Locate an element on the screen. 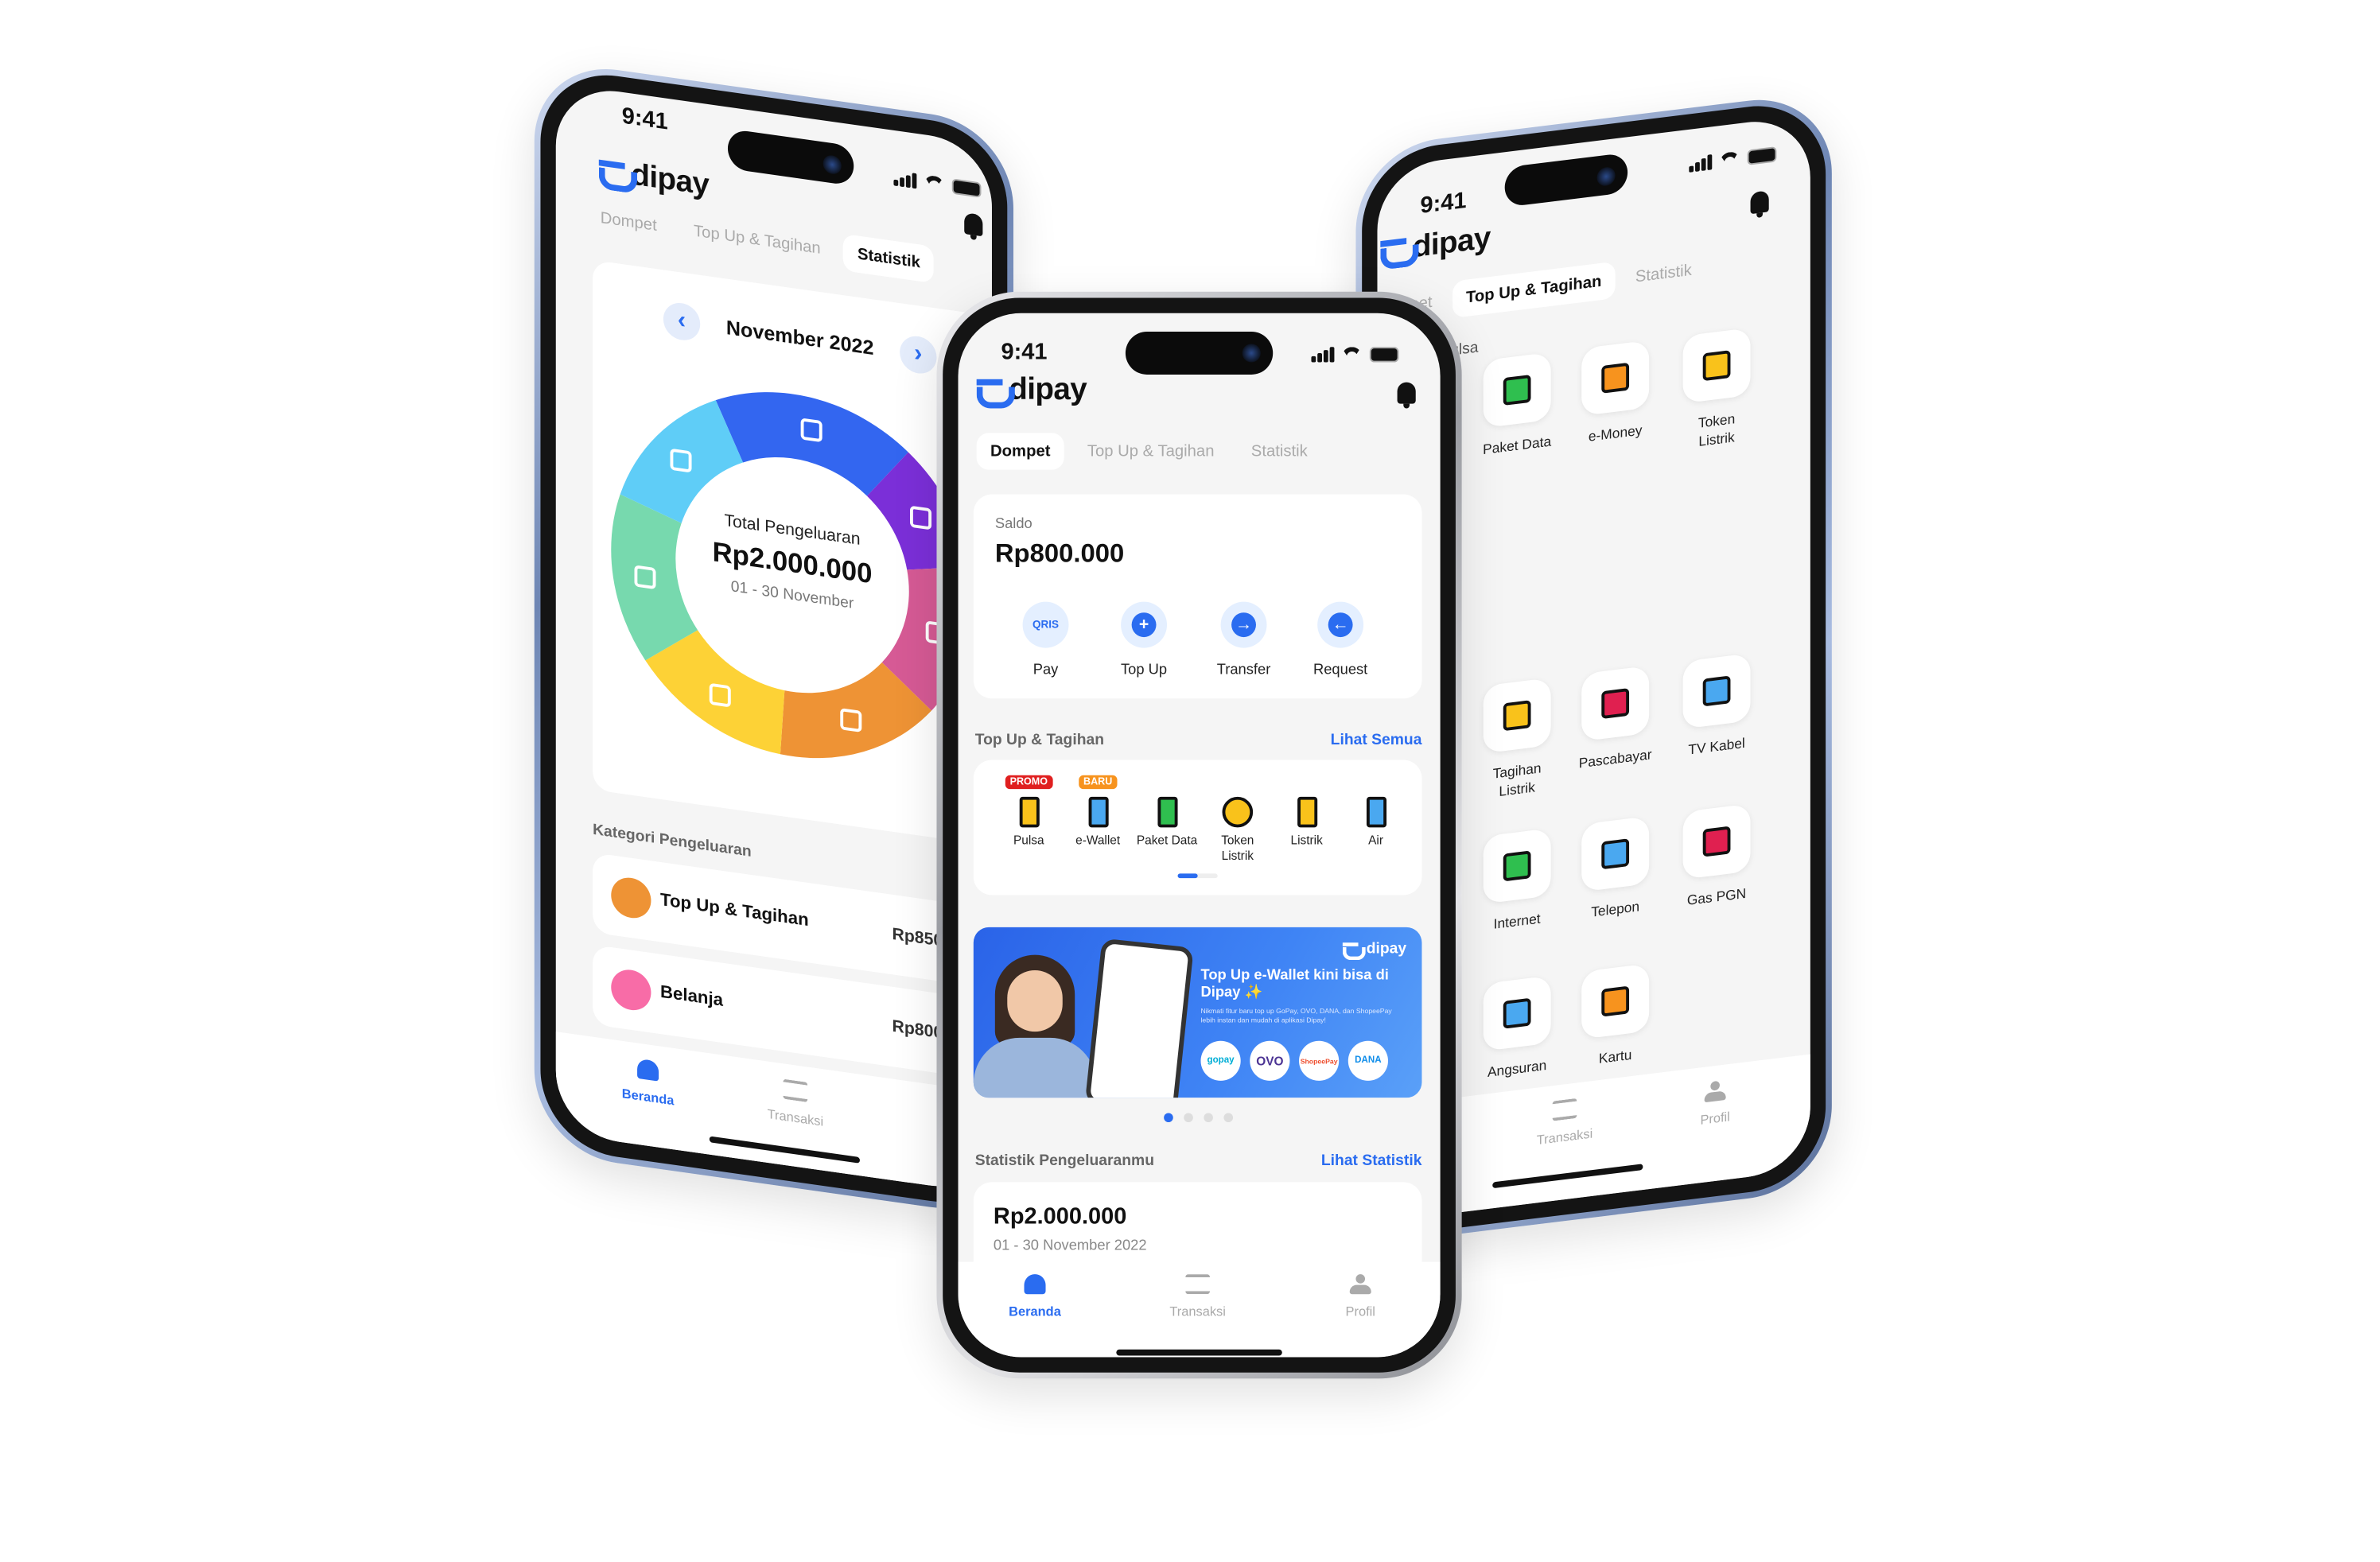 This screenshot has width=2380, height=1562. stats-amount: Rp2.000.000 is located at coordinates (1060, 1216).